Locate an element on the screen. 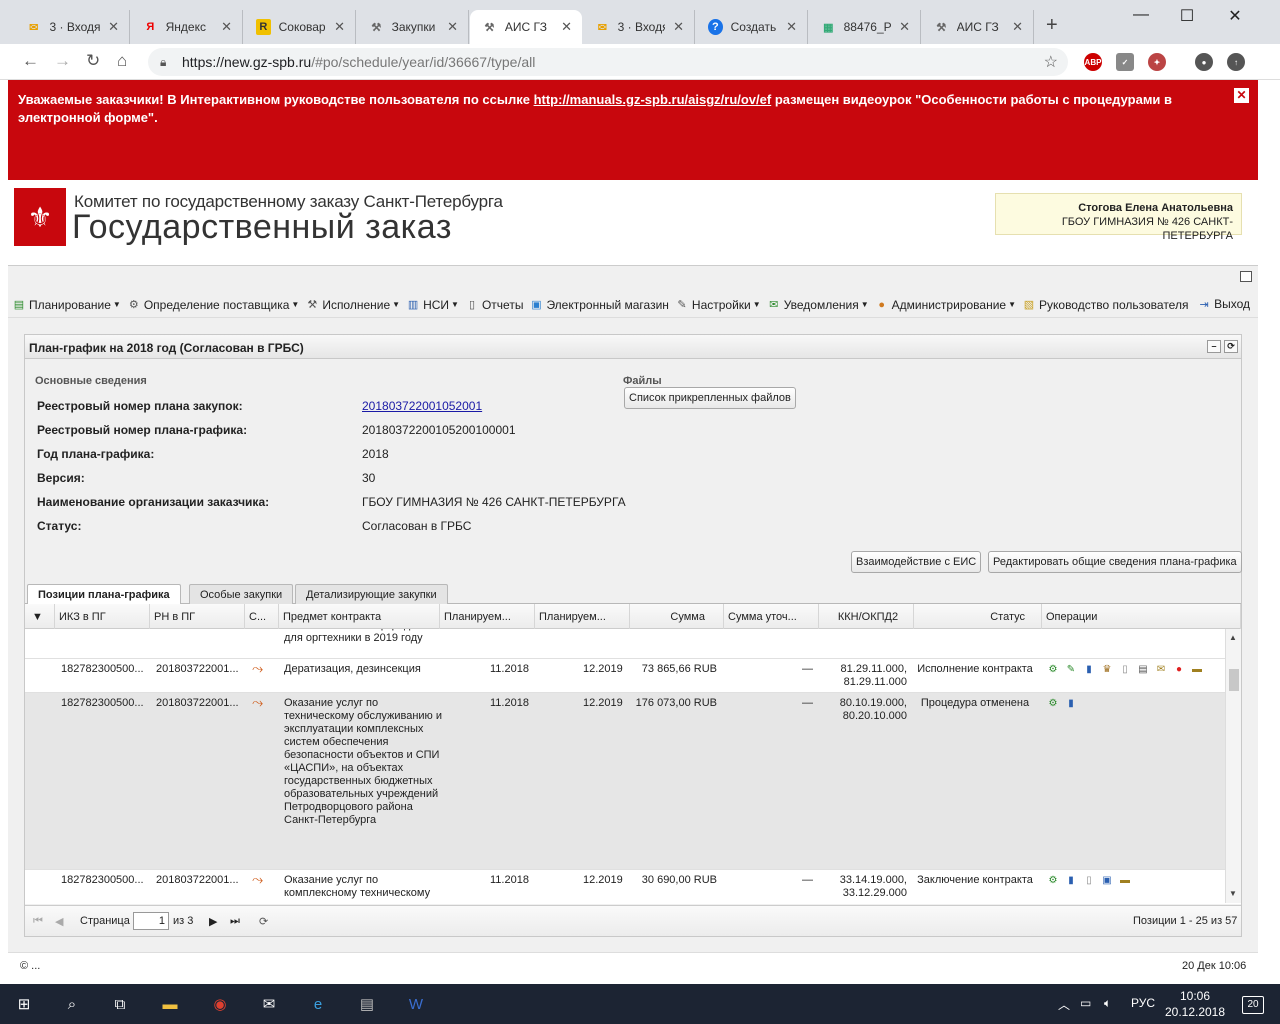  close-window-button: ✕ is located at coordinates (1235, 16).